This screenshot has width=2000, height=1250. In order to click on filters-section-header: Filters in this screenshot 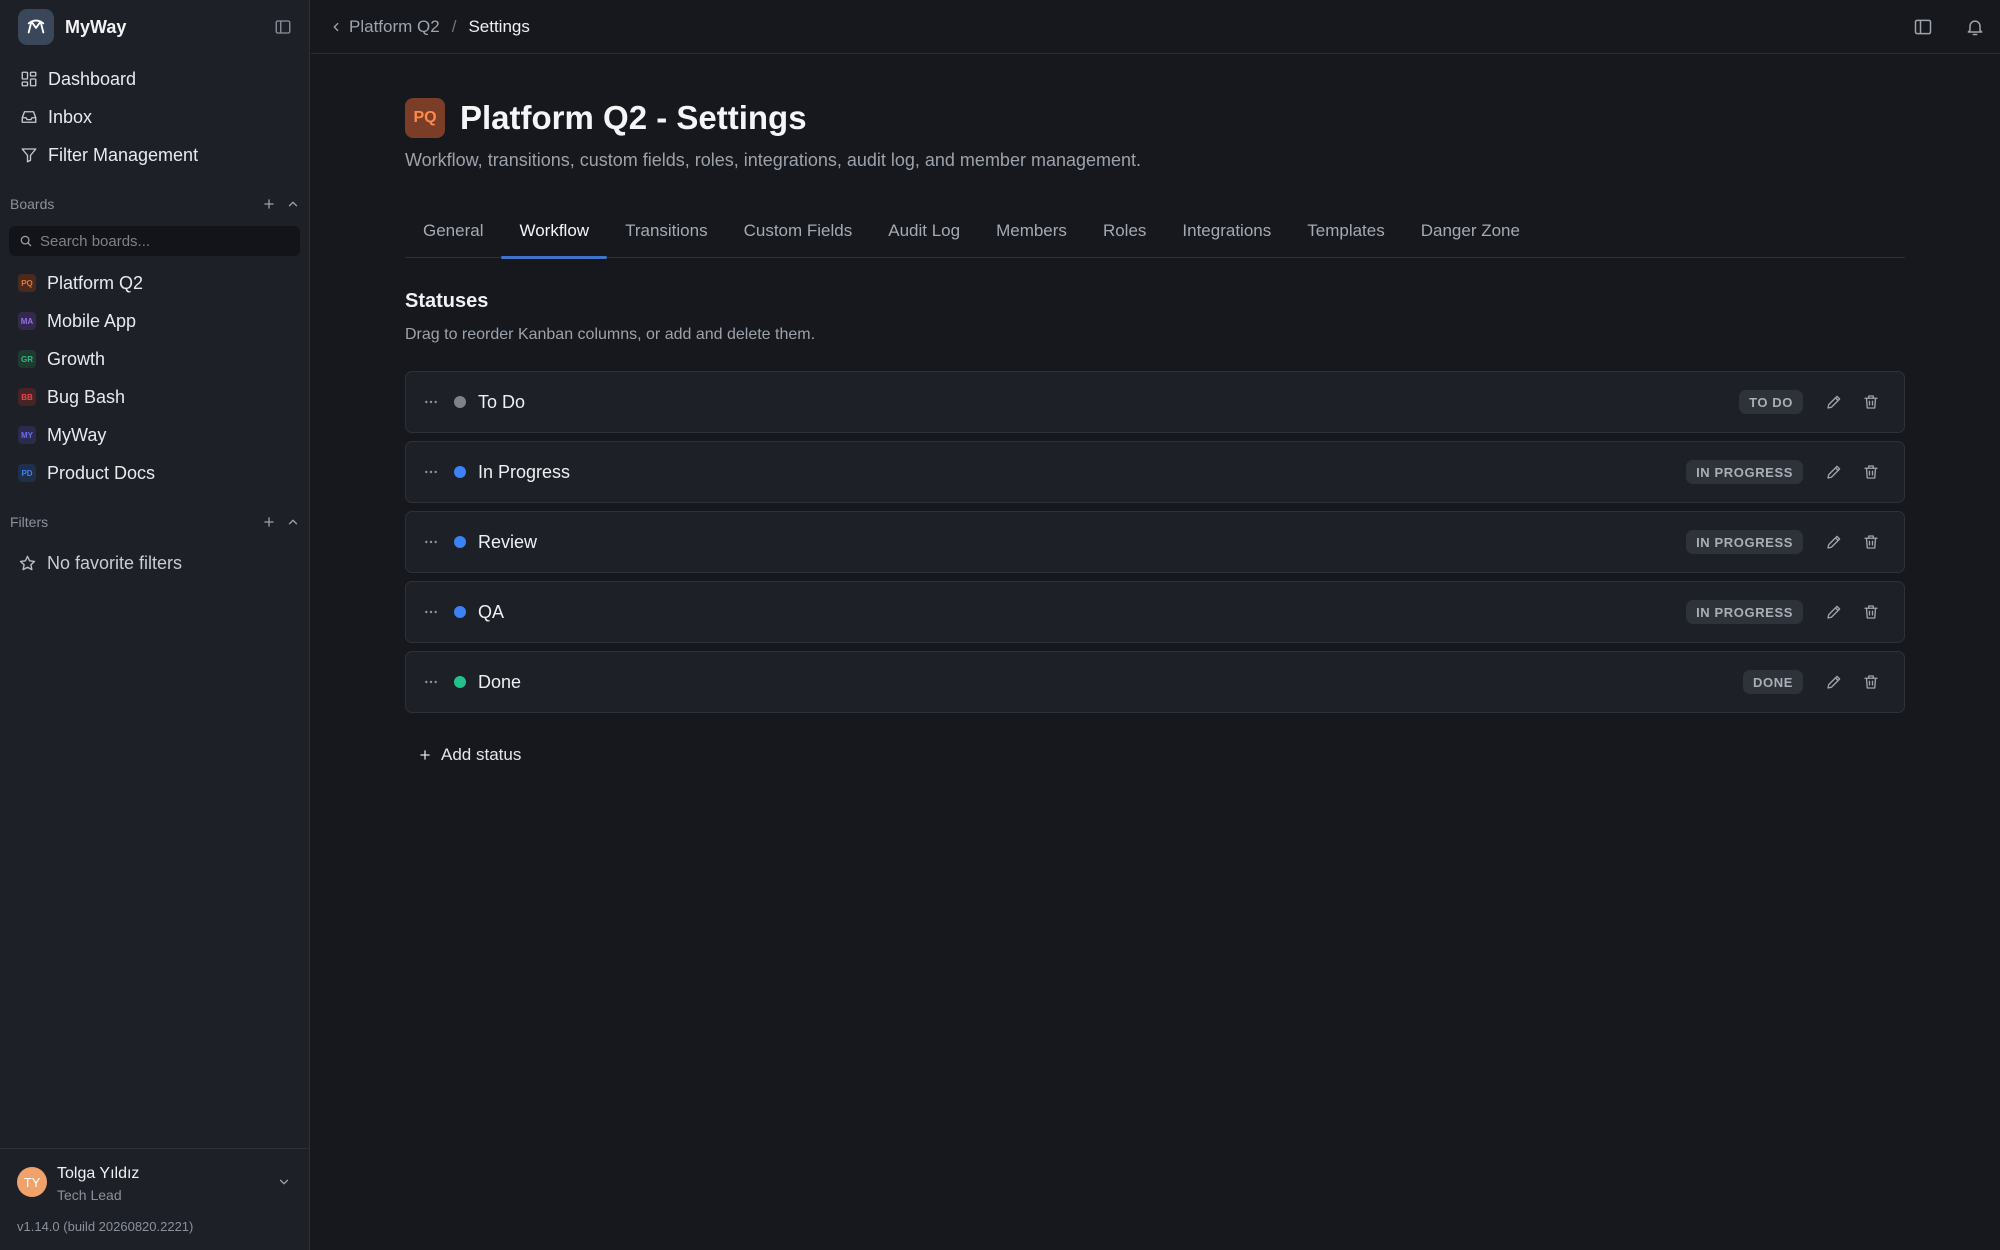, I will do `click(155, 522)`.